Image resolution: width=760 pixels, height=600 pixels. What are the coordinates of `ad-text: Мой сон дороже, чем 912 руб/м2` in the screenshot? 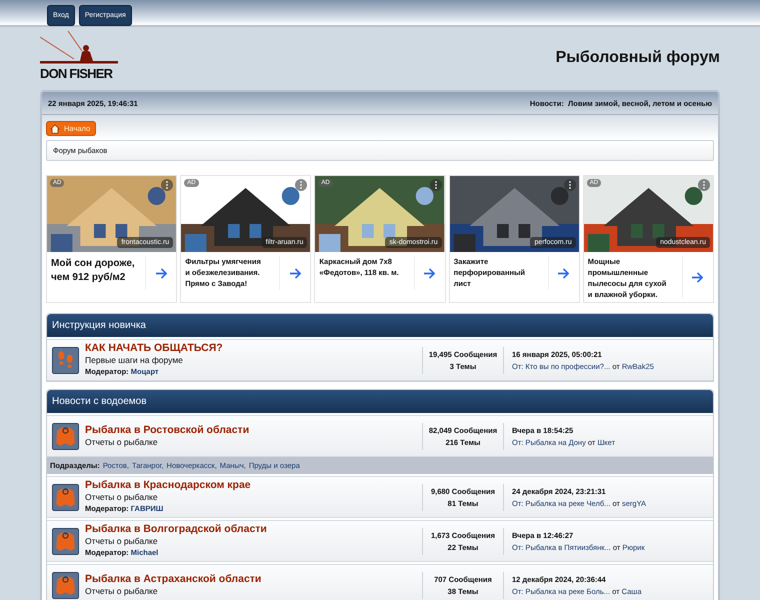 It's located at (93, 271).